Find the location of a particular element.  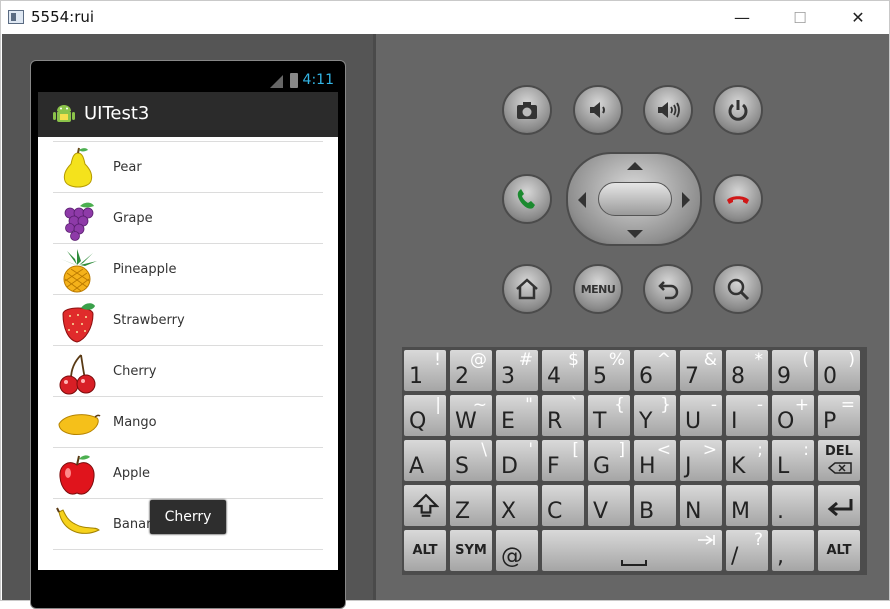

list-item-pineapple: Pineapple is located at coordinates (188, 269).